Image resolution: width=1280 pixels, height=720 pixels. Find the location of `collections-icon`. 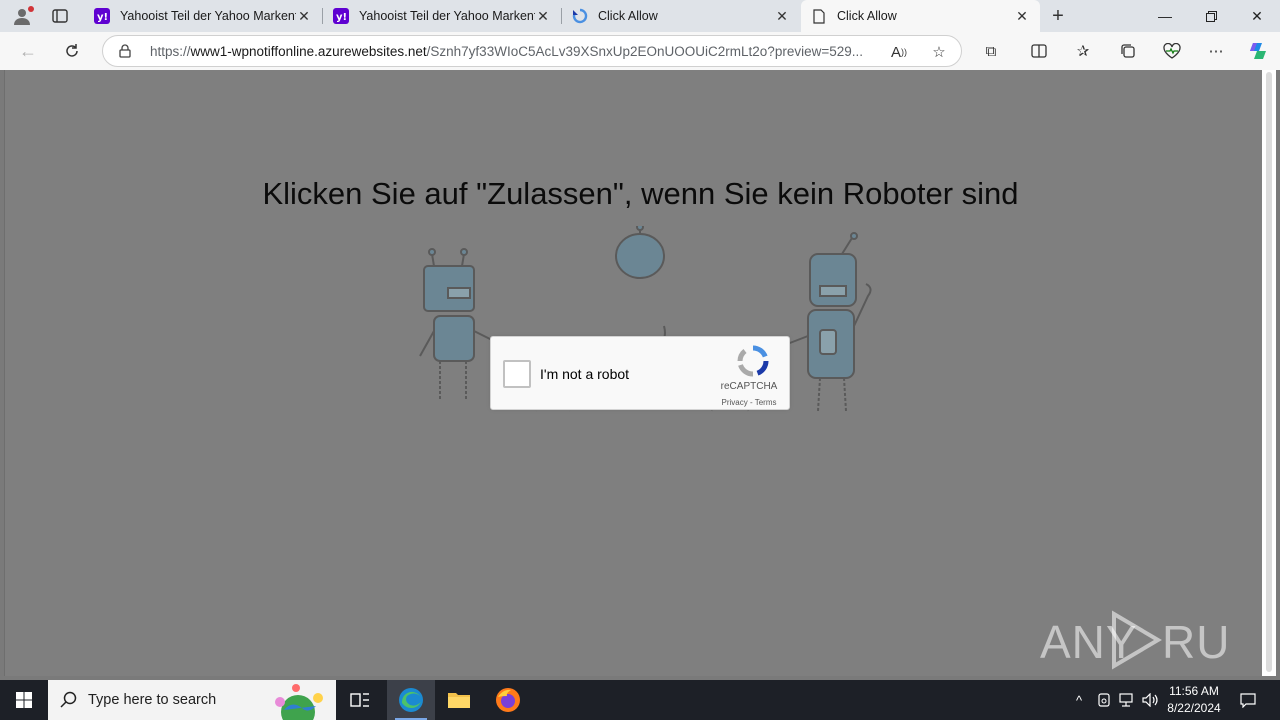

collections-icon is located at coordinates (1128, 51).